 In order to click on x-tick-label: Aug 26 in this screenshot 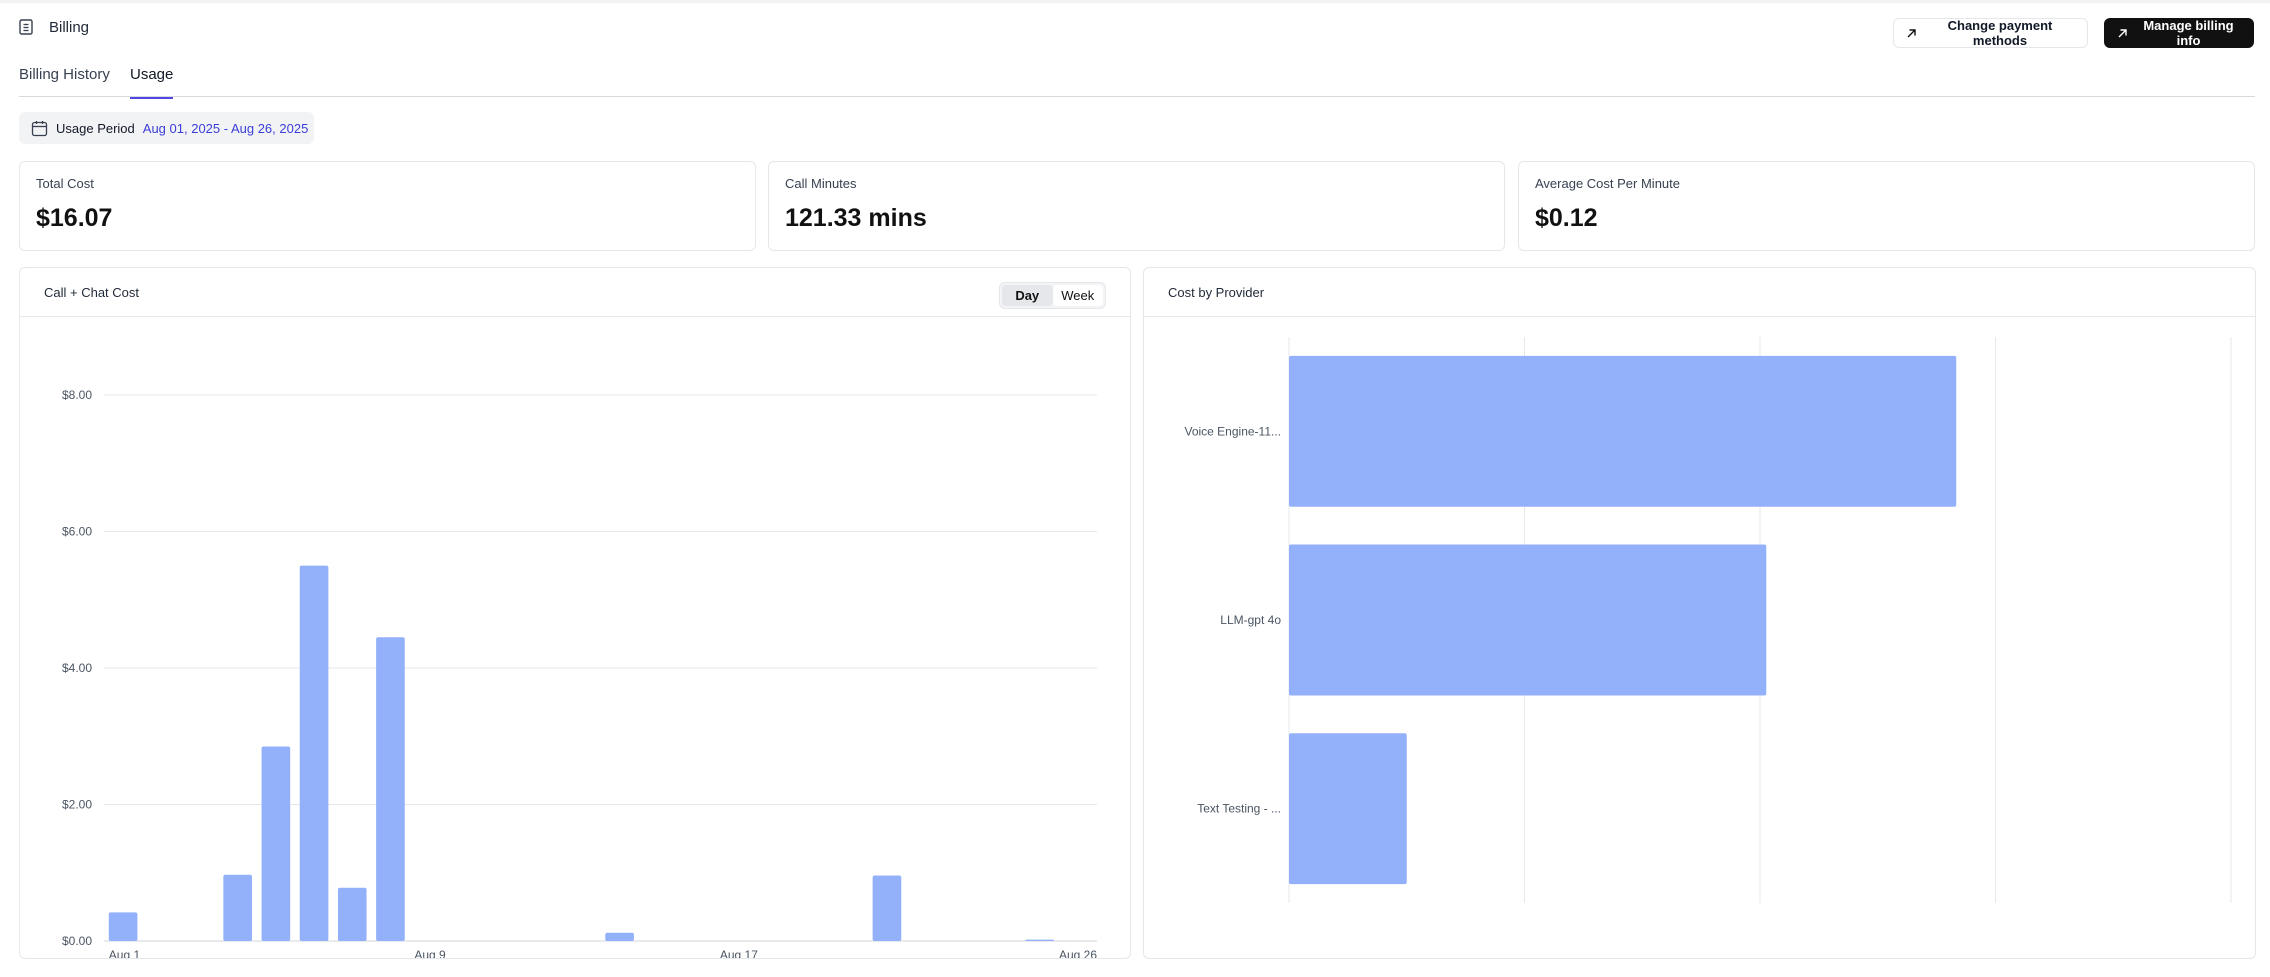, I will do `click(1078, 953)`.